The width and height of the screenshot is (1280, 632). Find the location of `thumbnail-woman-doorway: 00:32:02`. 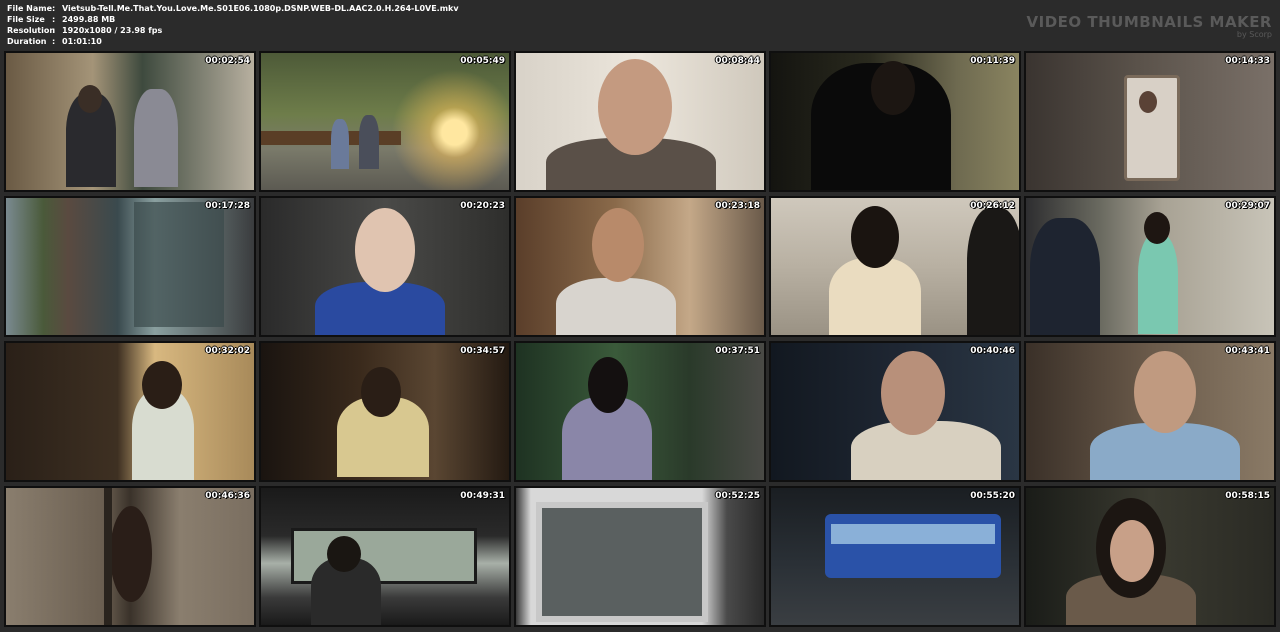

thumbnail-woman-doorway: 00:32:02 is located at coordinates (130, 411).